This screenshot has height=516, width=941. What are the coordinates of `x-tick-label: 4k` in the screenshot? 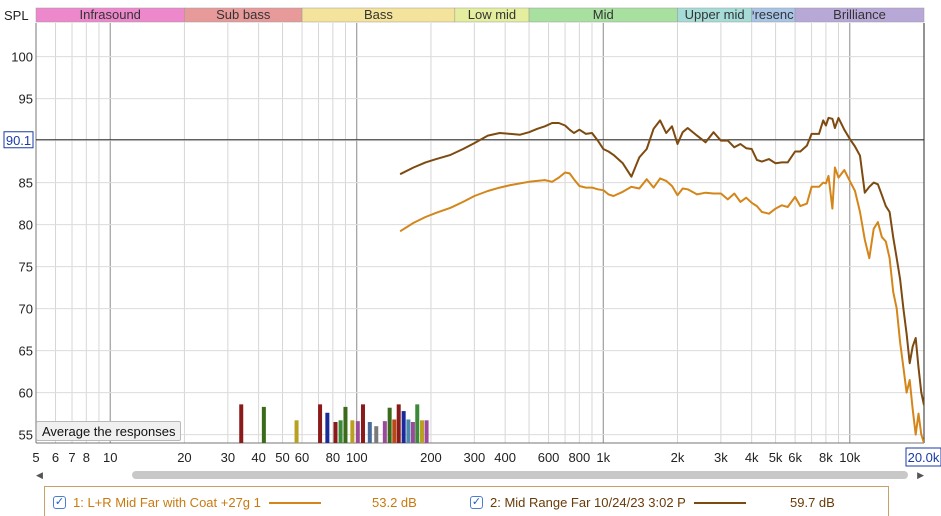 It's located at (752, 457).